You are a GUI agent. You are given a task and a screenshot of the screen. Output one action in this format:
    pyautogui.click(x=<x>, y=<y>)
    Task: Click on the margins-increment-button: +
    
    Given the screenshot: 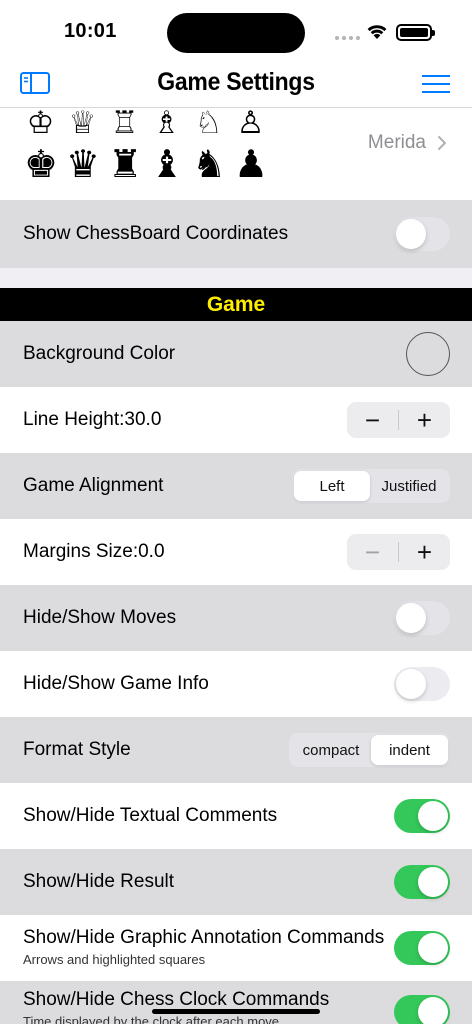 What is the action you would take?
    pyautogui.click(x=424, y=552)
    